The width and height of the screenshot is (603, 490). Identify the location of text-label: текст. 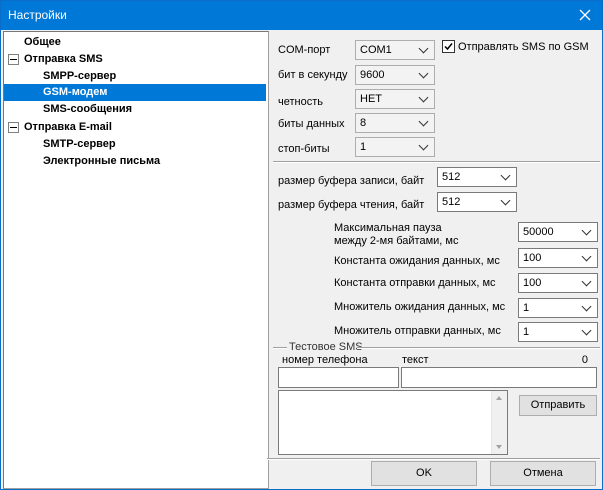
(415, 360).